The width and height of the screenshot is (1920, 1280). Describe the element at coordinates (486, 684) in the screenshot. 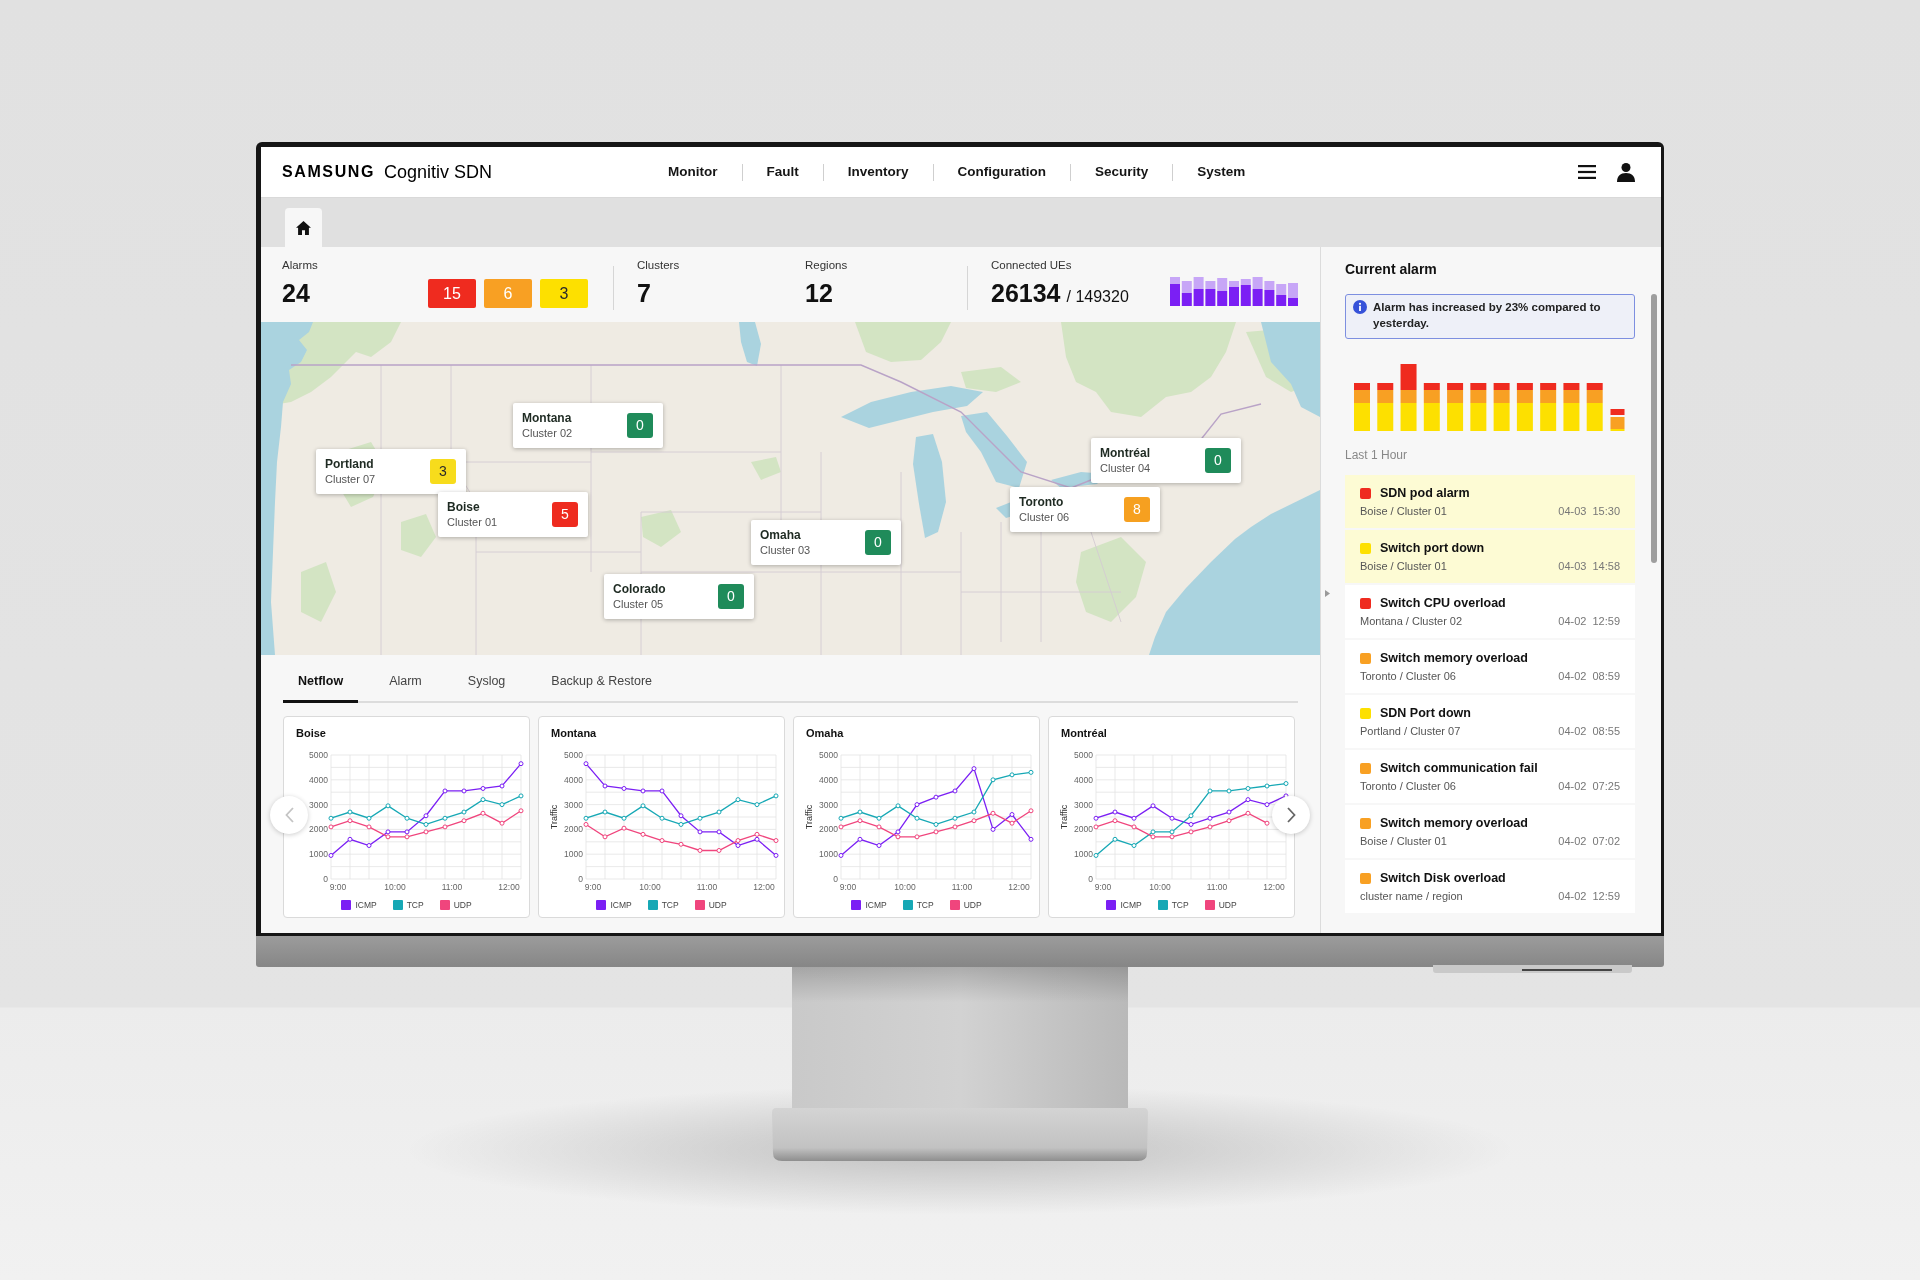

I see `tab: Syslog` at that location.